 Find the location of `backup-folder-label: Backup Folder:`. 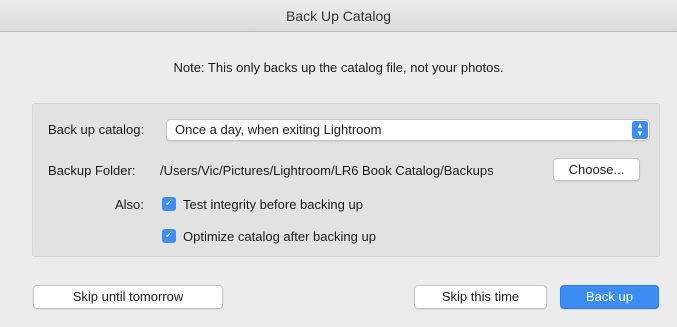

backup-folder-label: Backup Folder: is located at coordinates (92, 170).